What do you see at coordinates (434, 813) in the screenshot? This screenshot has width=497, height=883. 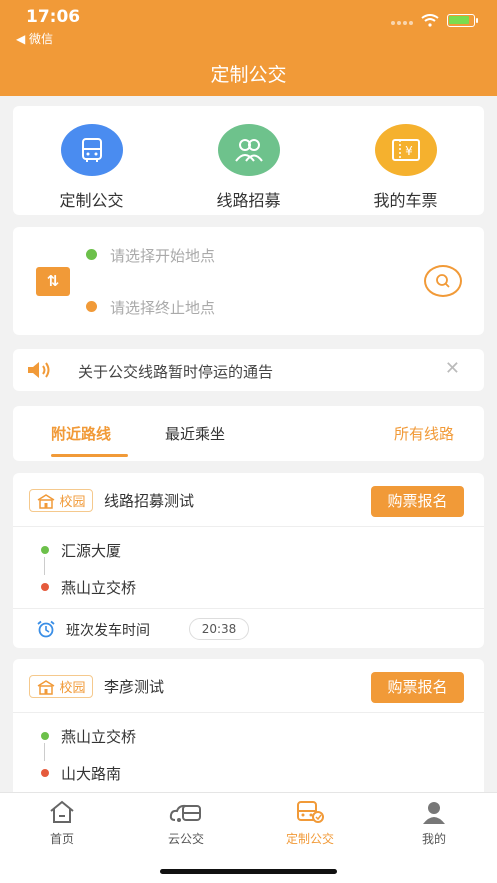 I see `profile-icon` at bounding box center [434, 813].